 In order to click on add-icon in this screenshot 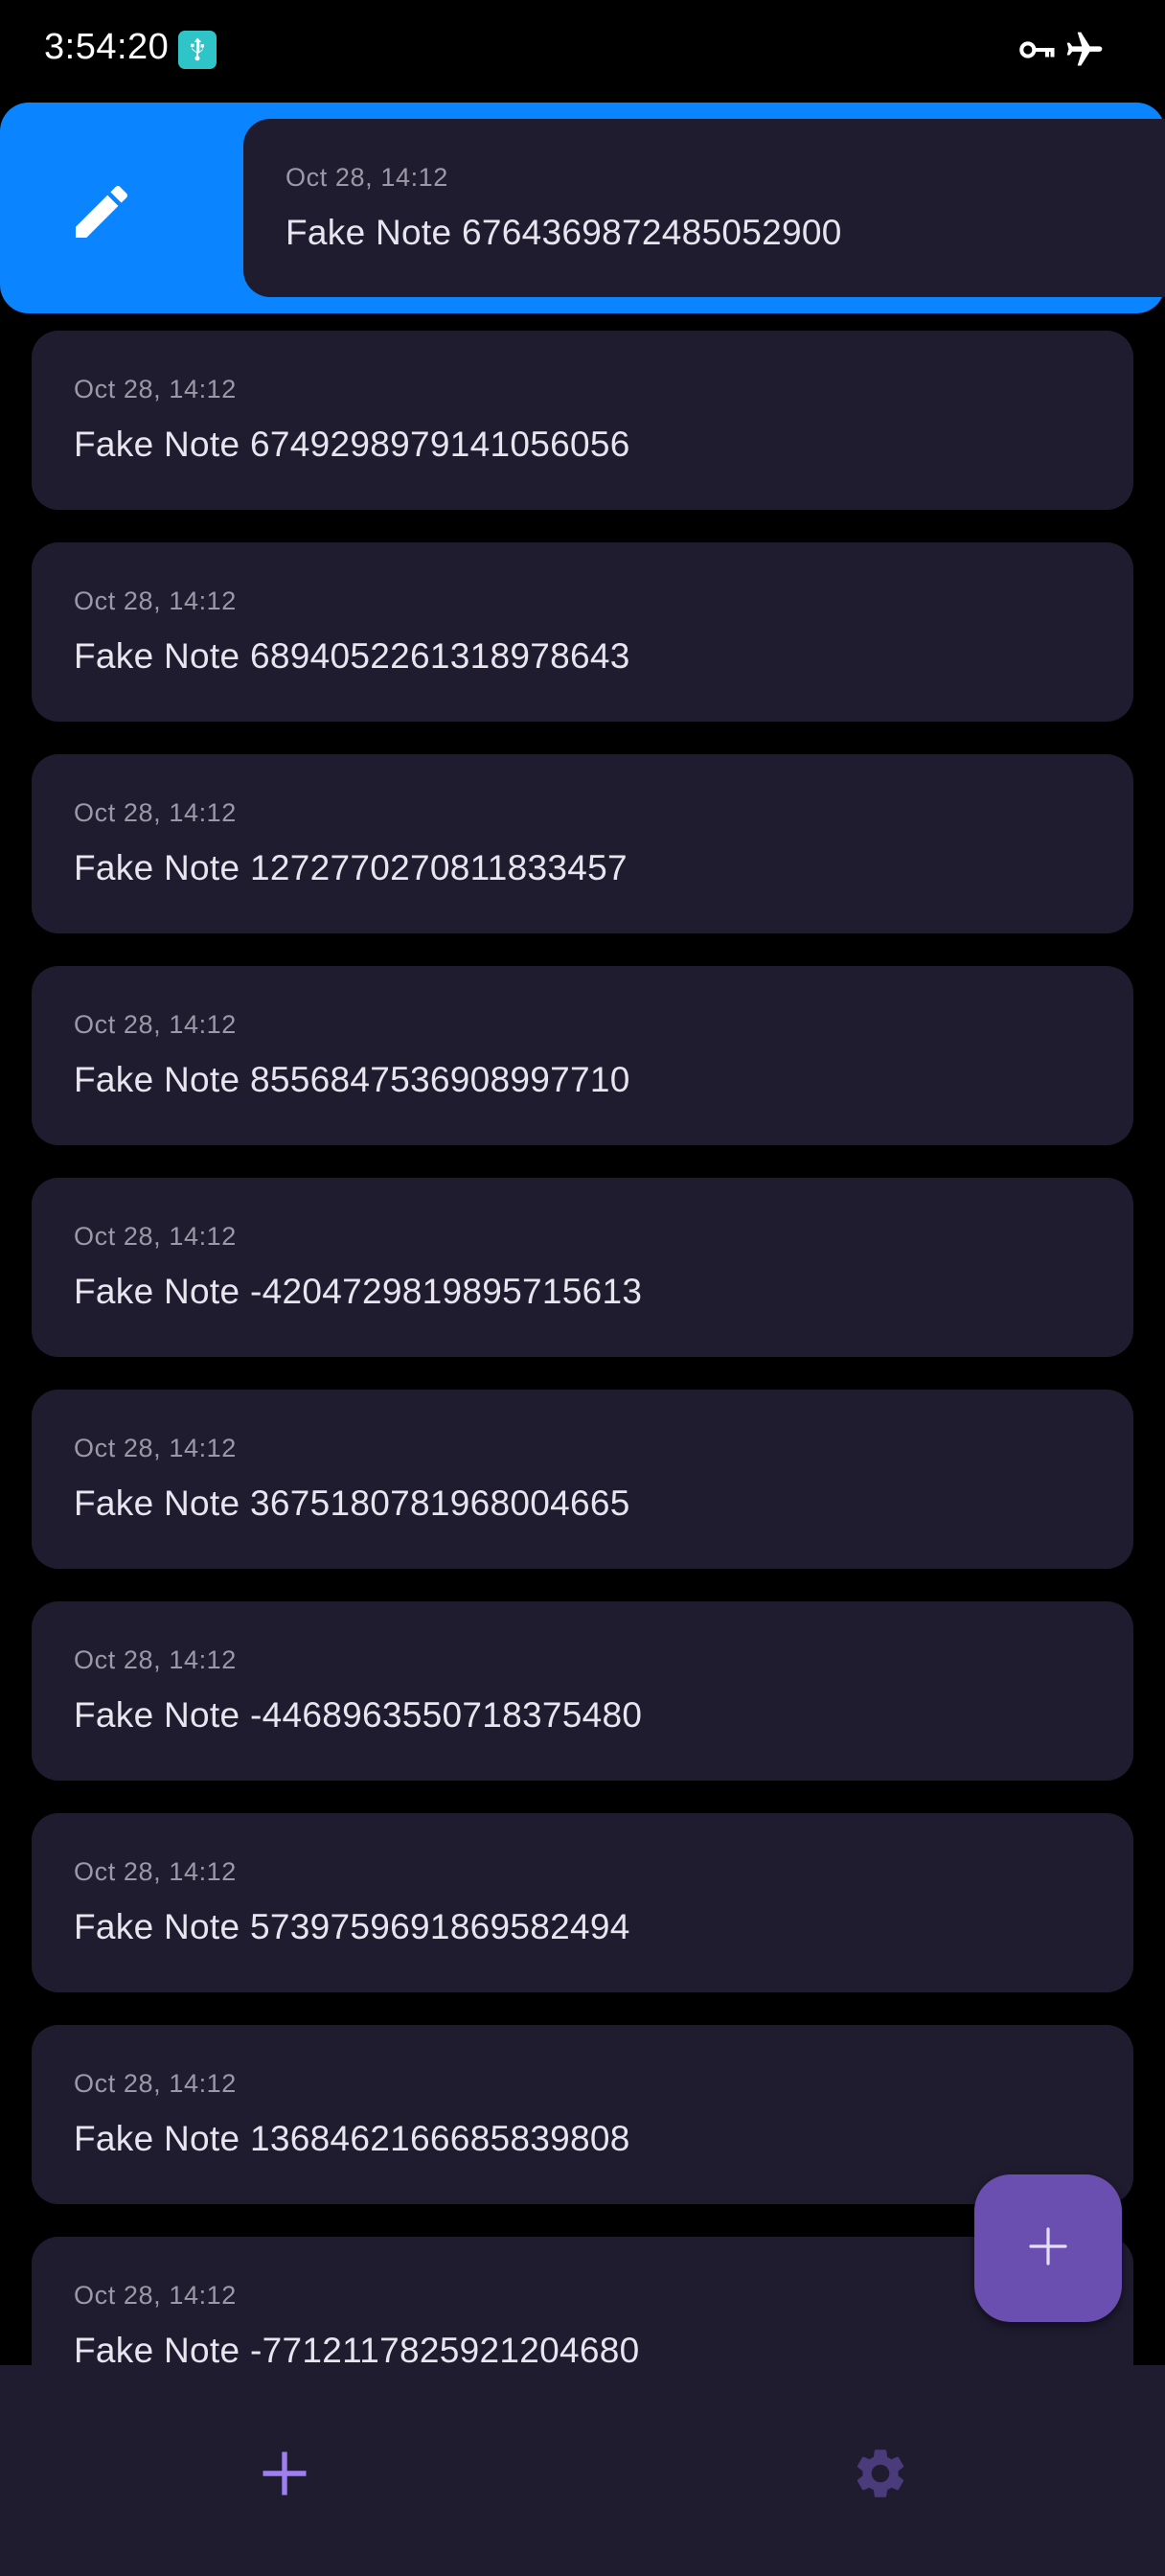, I will do `click(284, 2476)`.